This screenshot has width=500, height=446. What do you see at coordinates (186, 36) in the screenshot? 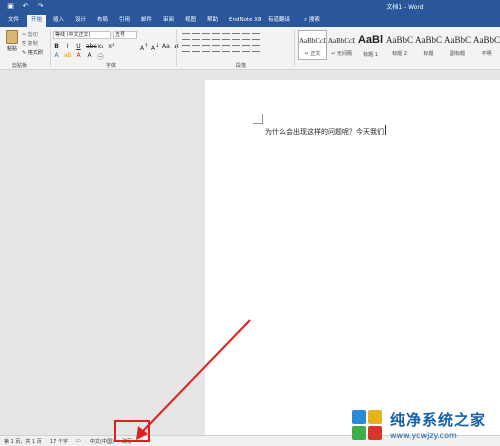
I see `bullets-icon` at bounding box center [186, 36].